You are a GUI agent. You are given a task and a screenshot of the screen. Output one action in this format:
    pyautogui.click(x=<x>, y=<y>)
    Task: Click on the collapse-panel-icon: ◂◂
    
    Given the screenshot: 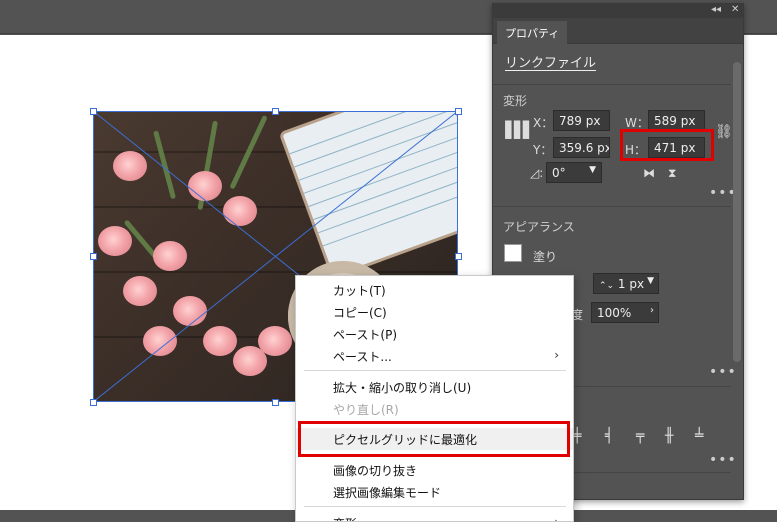 What is the action you would take?
    pyautogui.click(x=716, y=9)
    